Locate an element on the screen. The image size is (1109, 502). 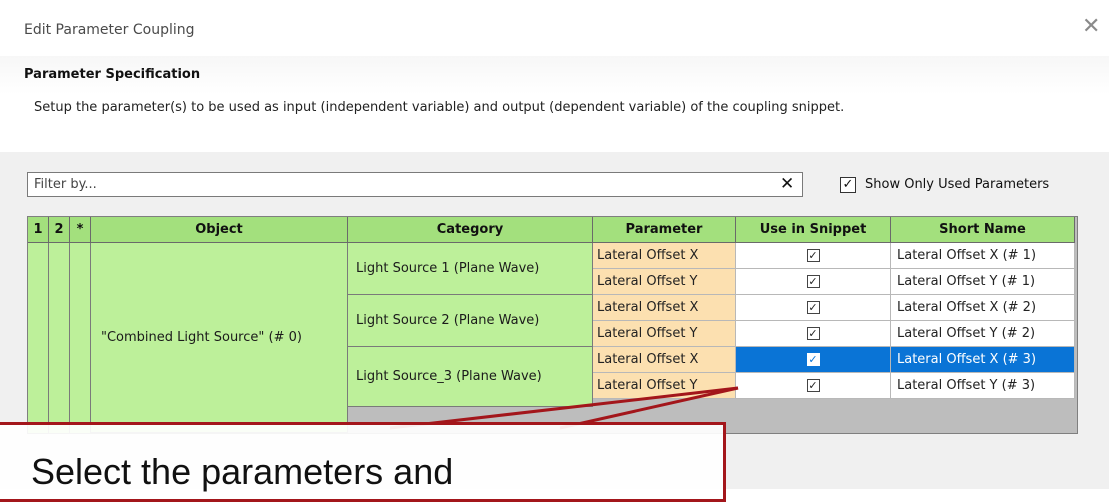
column-header-object: Object is located at coordinates (219, 230).